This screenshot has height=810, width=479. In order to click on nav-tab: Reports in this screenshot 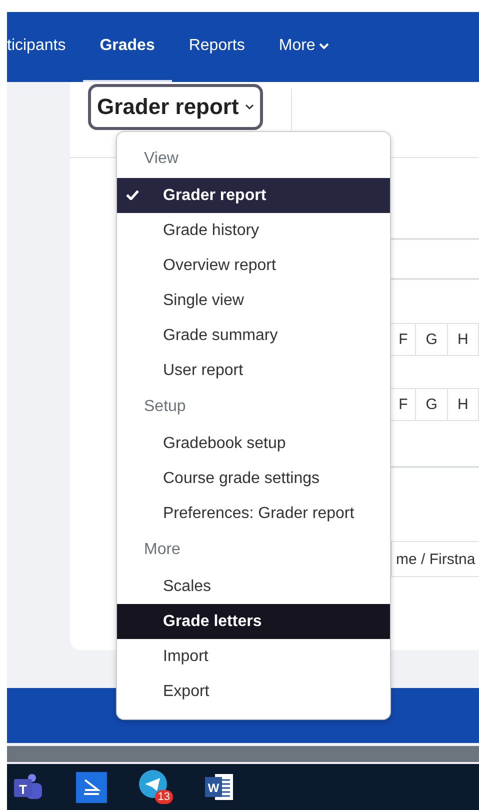, I will do `click(217, 47)`.